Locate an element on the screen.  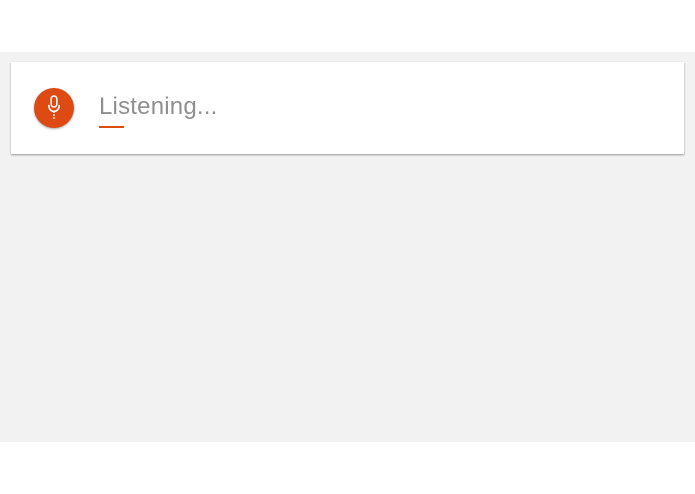
microphone-icon is located at coordinates (54, 107).